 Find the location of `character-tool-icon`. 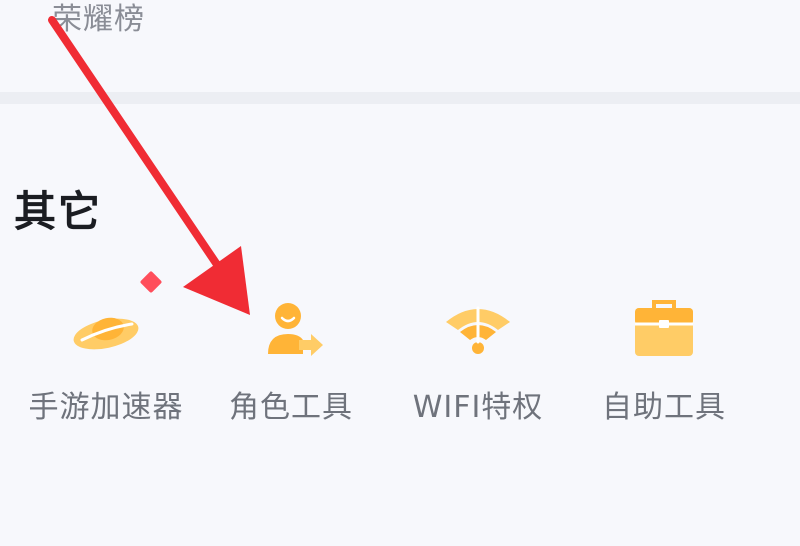

character-tool-icon is located at coordinates (291, 329).